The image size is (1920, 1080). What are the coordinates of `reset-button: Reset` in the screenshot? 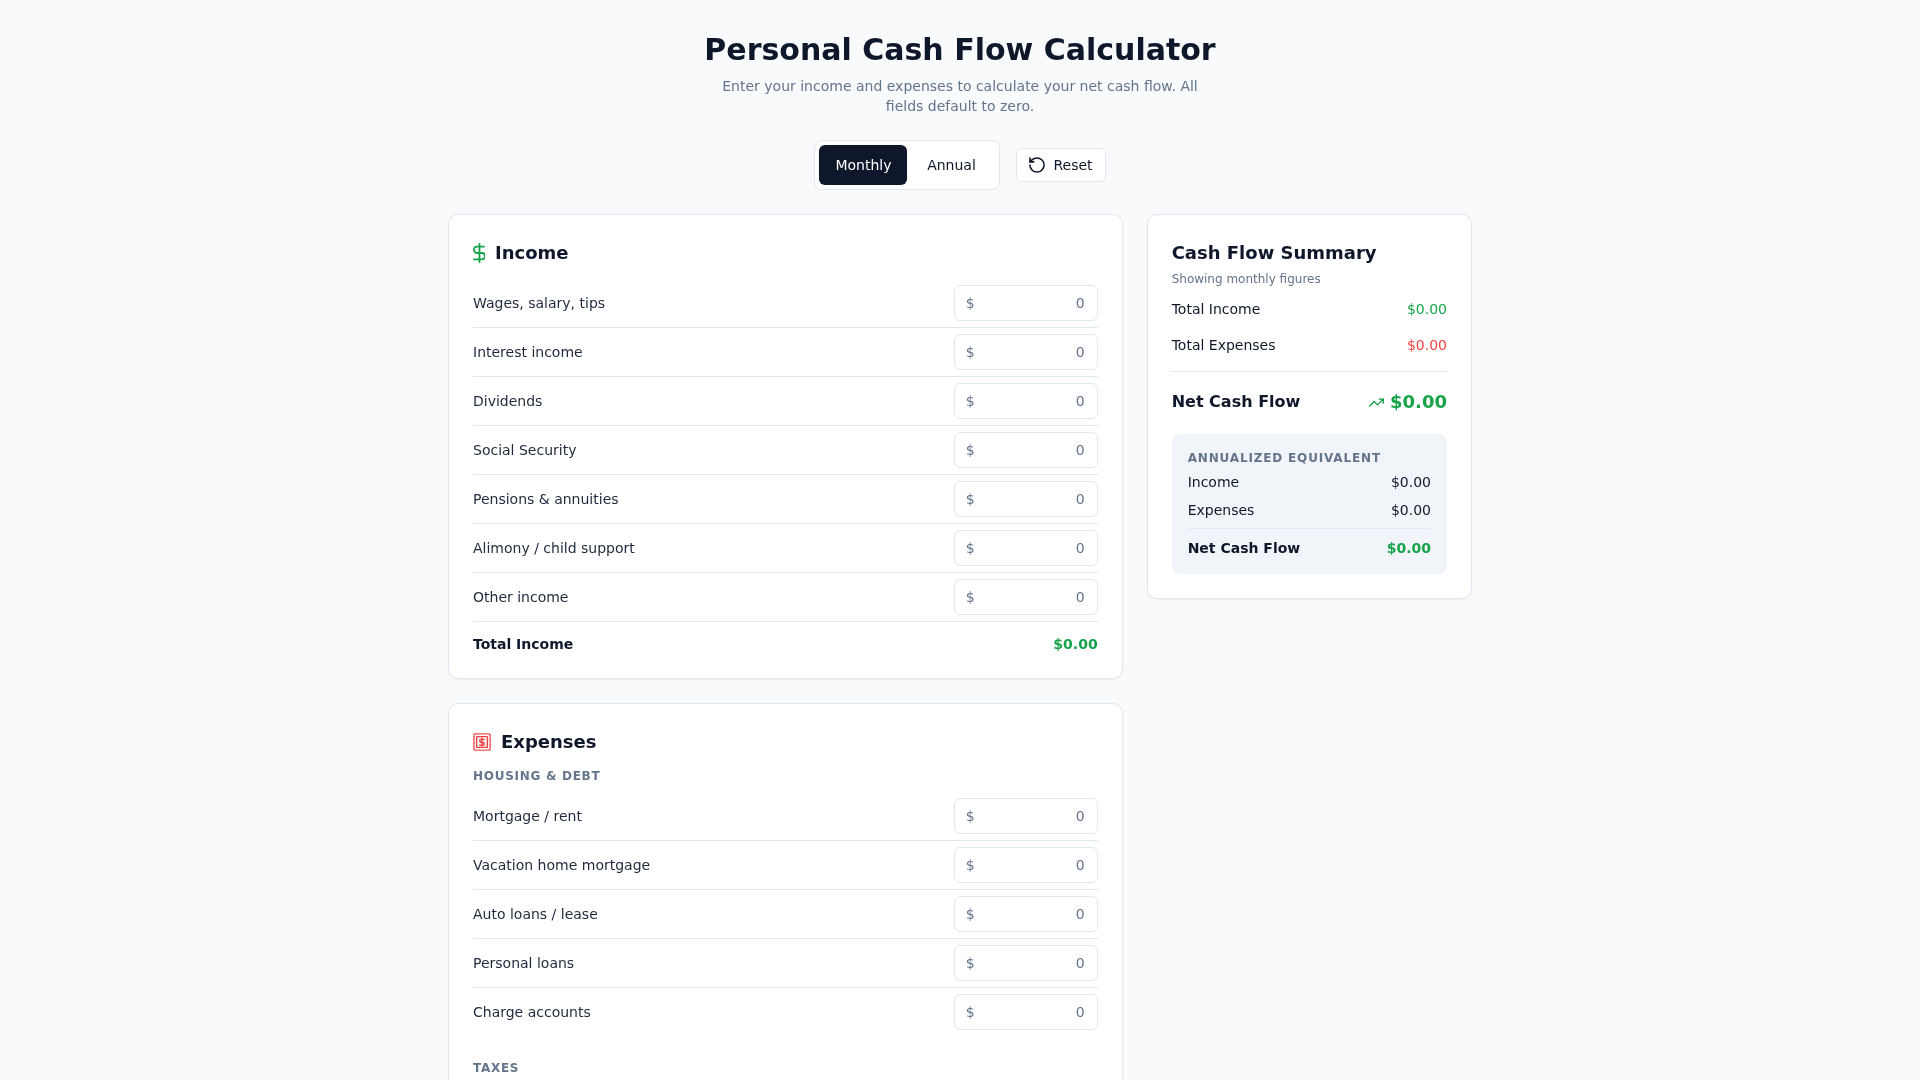 It's located at (1061, 165).